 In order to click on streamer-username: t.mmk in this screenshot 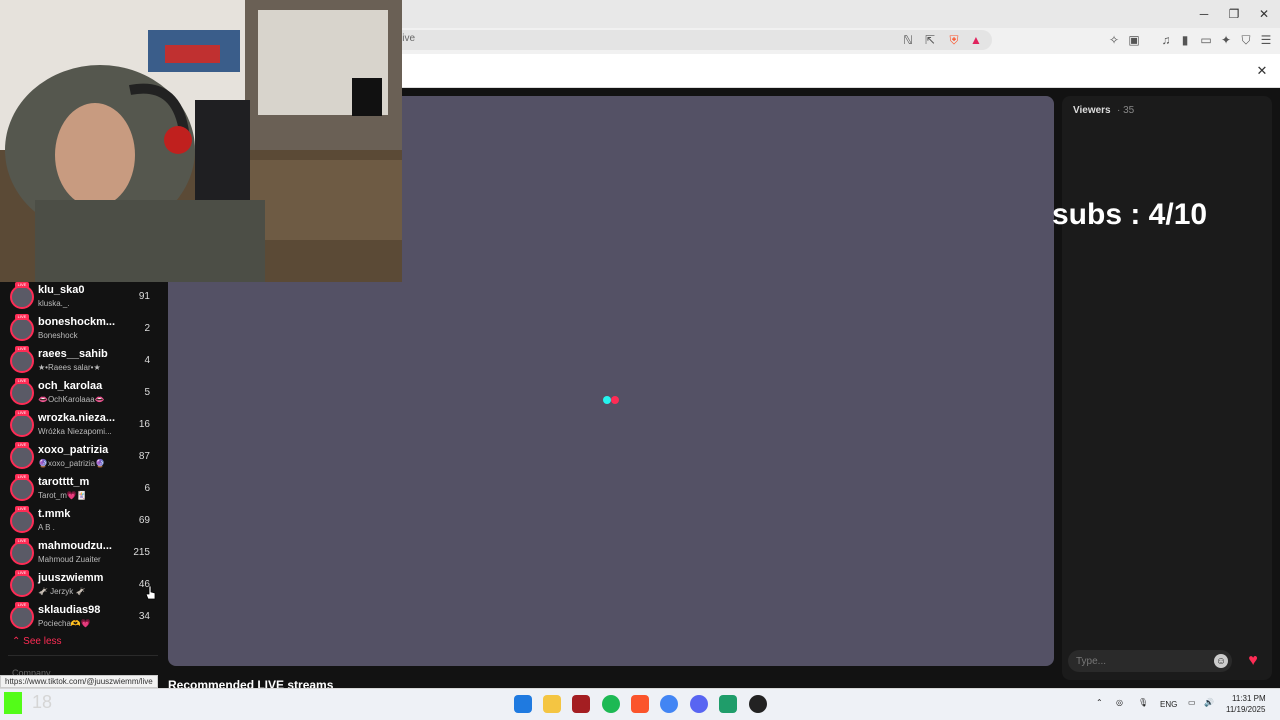, I will do `click(54, 514)`.